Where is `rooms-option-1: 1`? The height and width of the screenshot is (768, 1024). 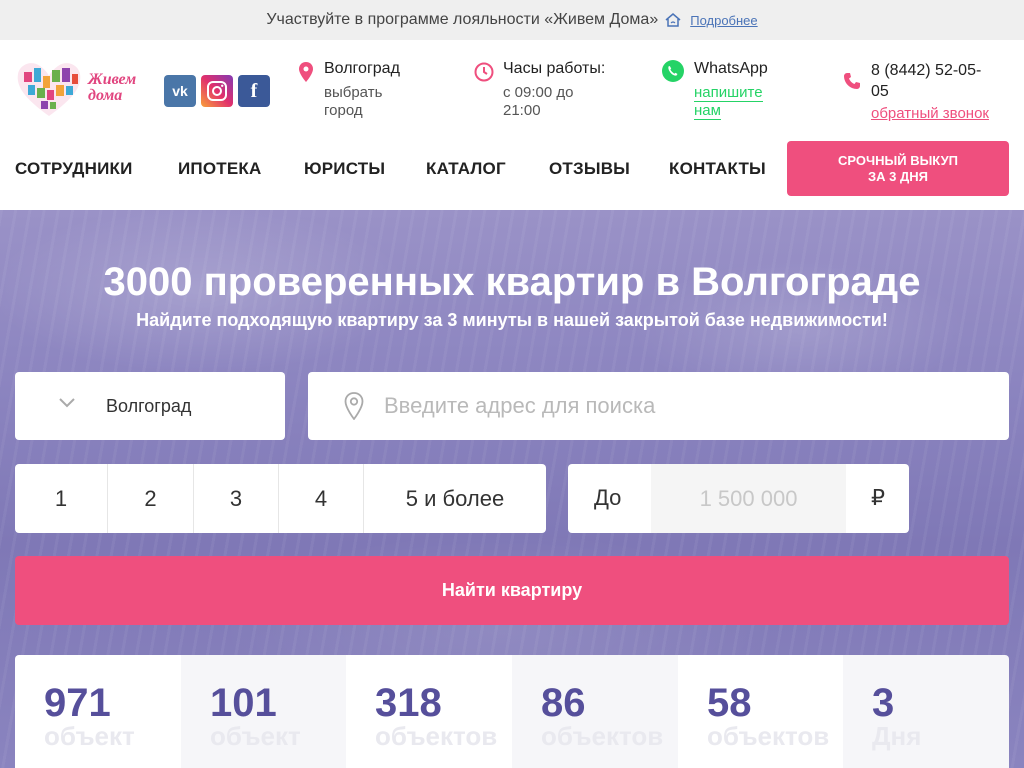
rooms-option-1: 1 is located at coordinates (61, 498).